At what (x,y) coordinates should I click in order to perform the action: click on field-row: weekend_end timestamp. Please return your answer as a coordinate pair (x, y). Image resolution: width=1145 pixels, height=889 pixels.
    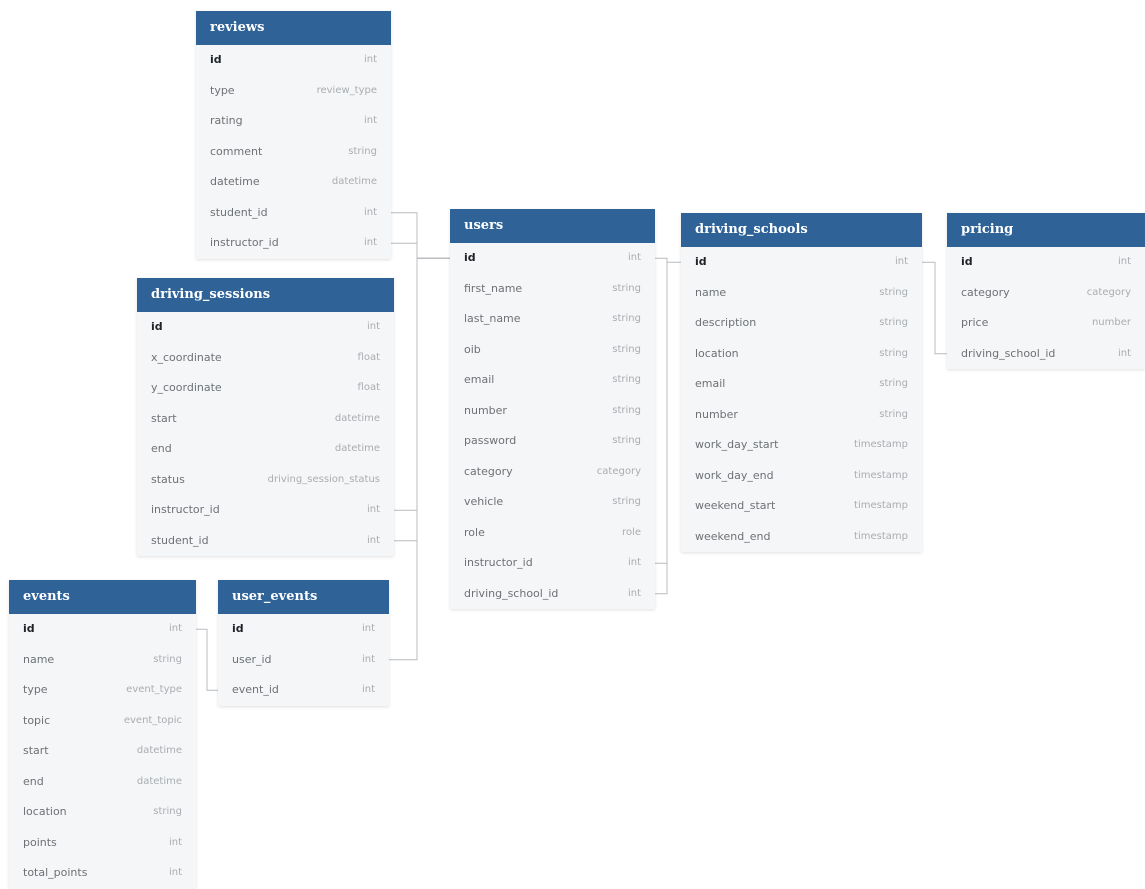
    Looking at the image, I should click on (801, 537).